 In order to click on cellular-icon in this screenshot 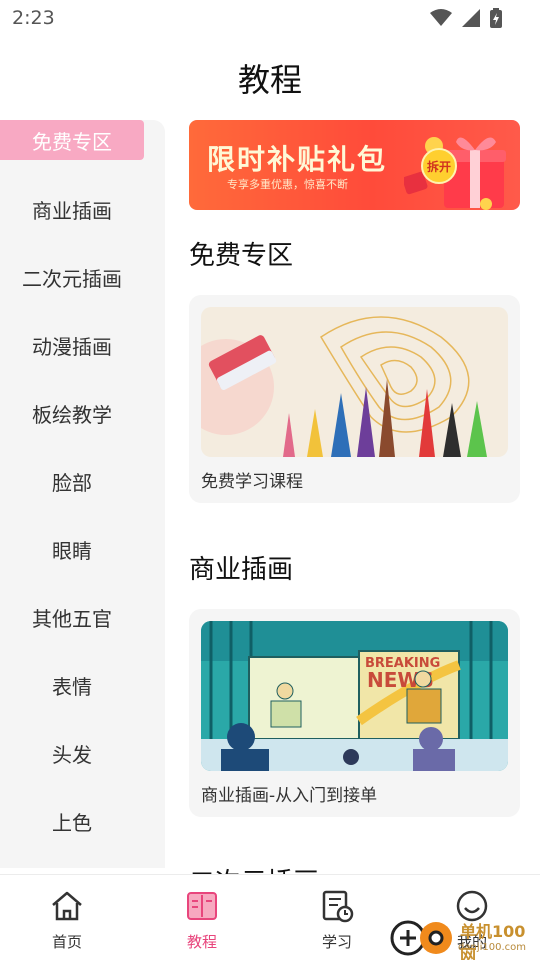, I will do `click(471, 18)`.